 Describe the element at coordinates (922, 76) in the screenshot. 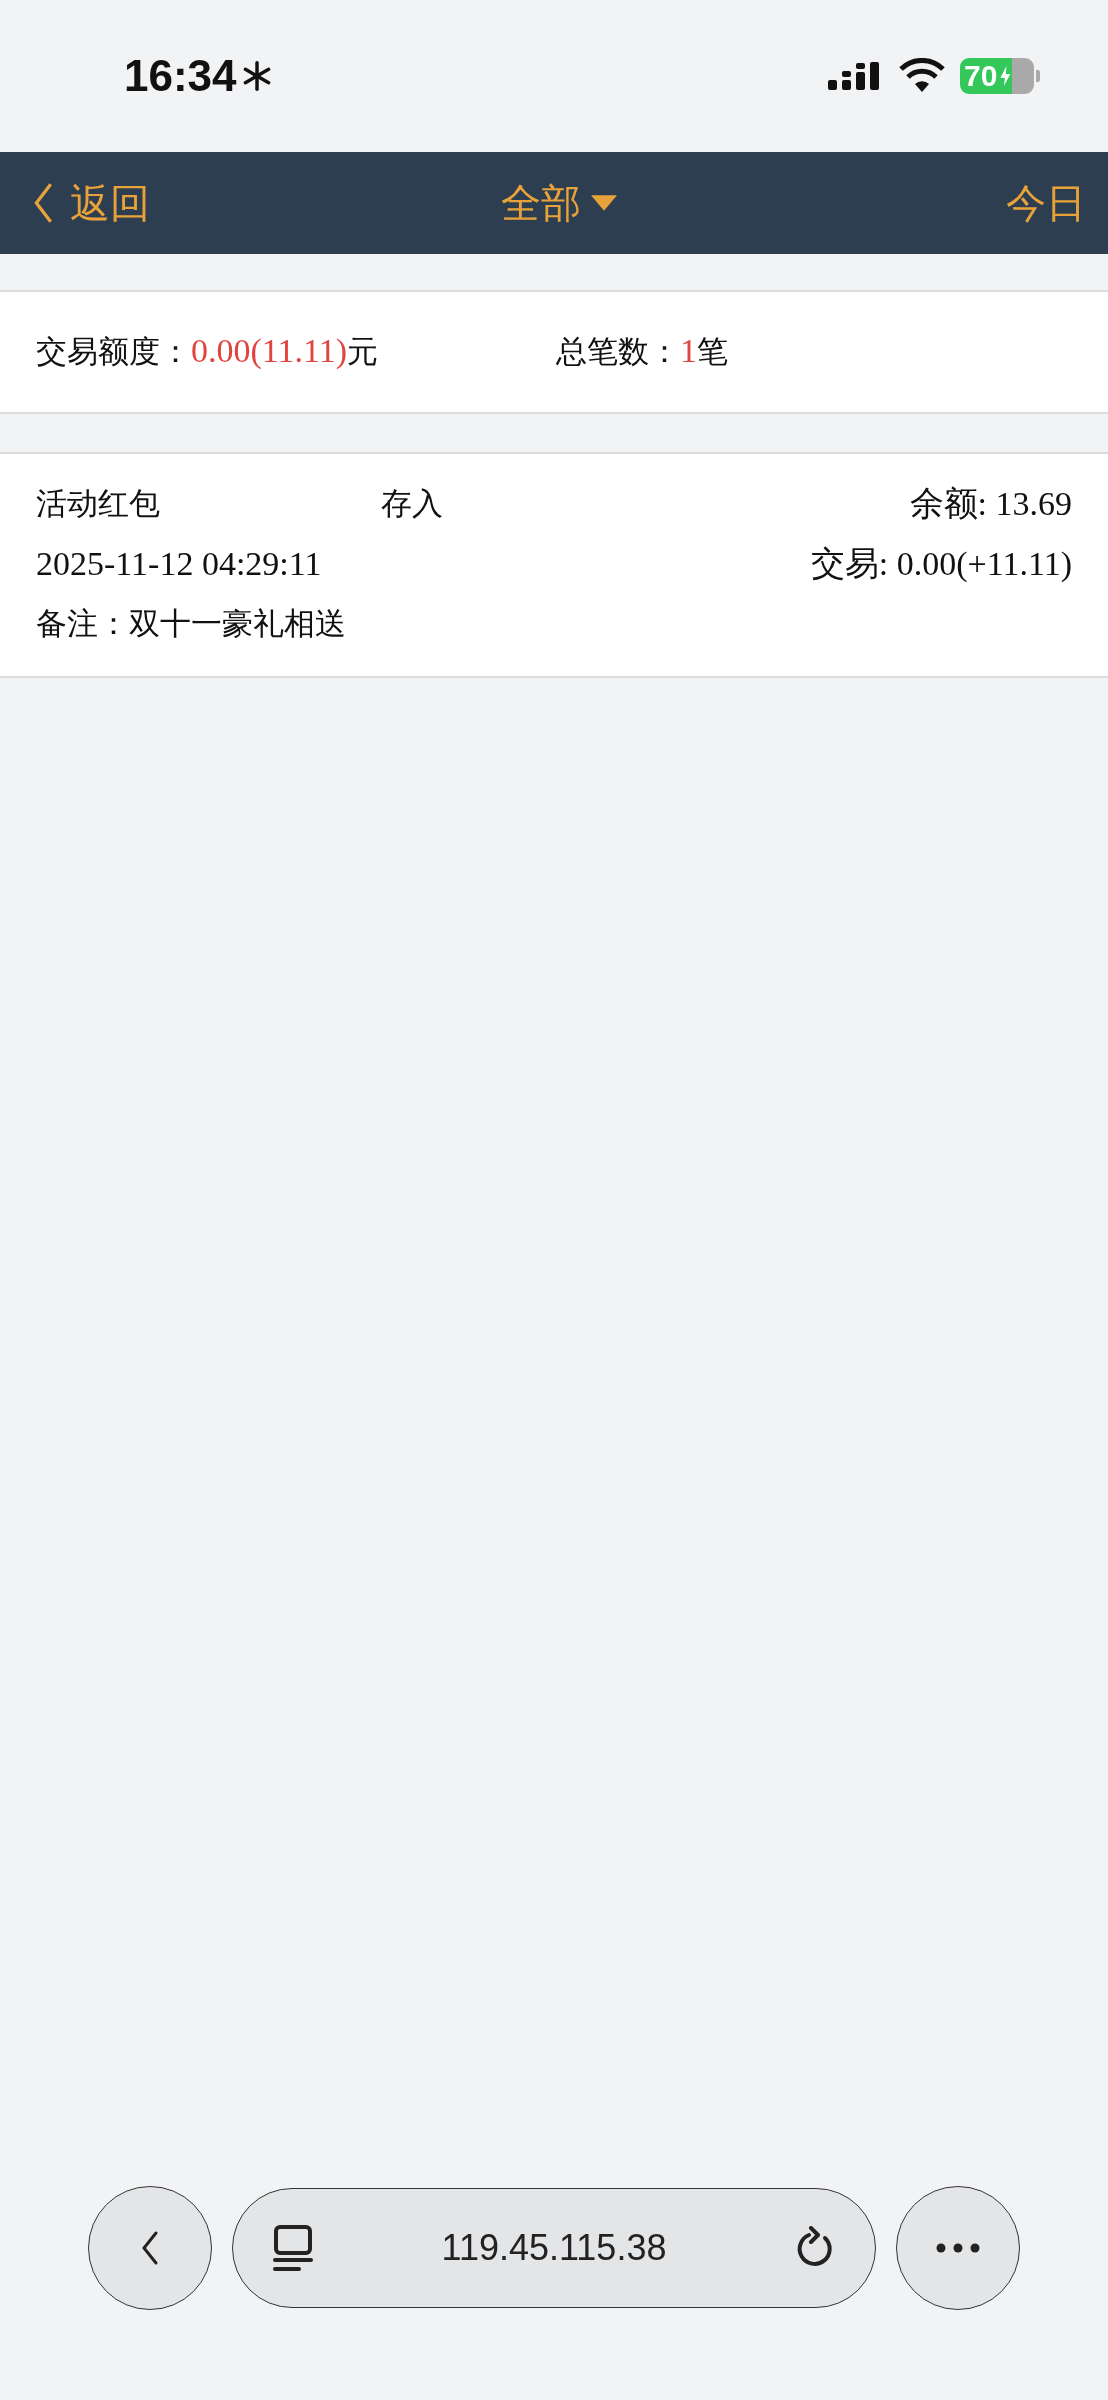

I see `wifi-icon` at that location.